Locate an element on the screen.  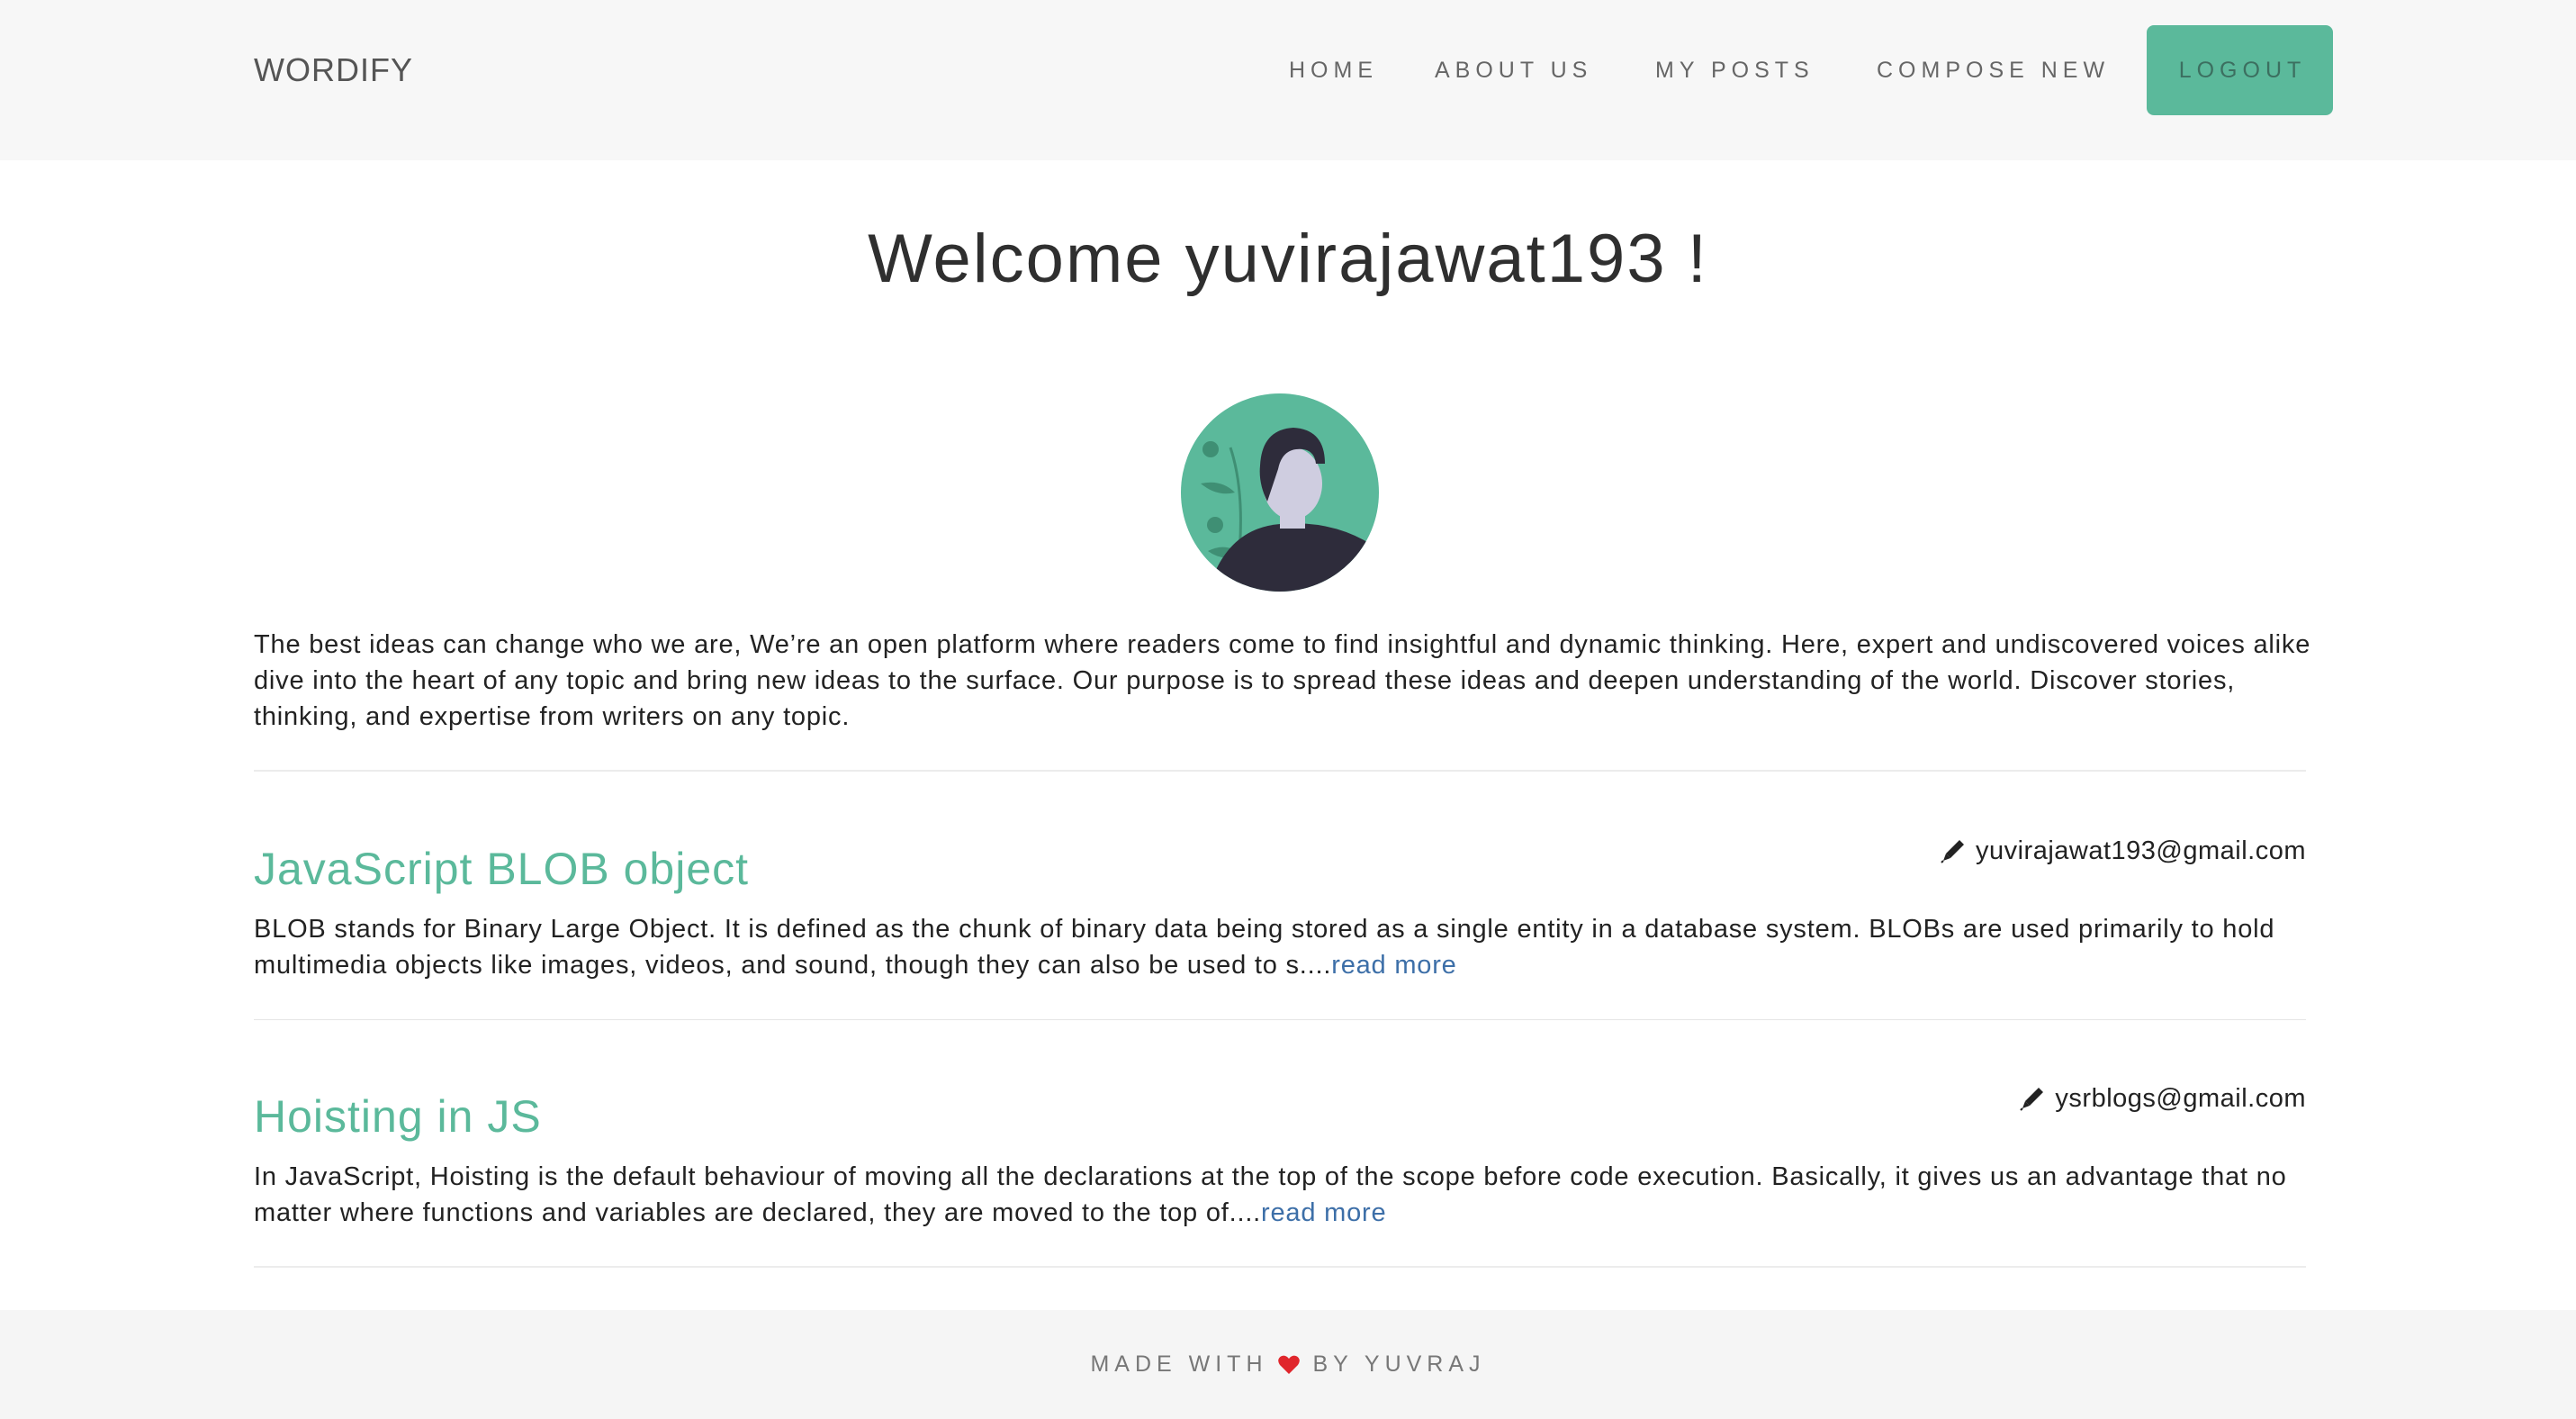
post-author: yuvirajawat193@gmail.com is located at coordinates (2123, 851).